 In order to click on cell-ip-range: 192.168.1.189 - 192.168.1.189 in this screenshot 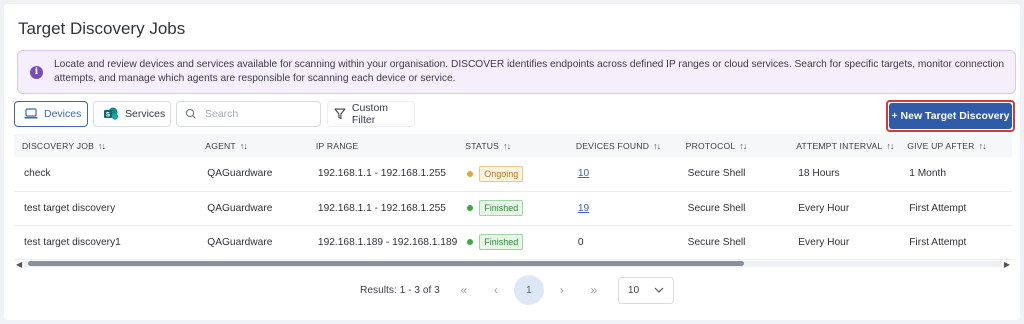, I will do `click(387, 242)`.